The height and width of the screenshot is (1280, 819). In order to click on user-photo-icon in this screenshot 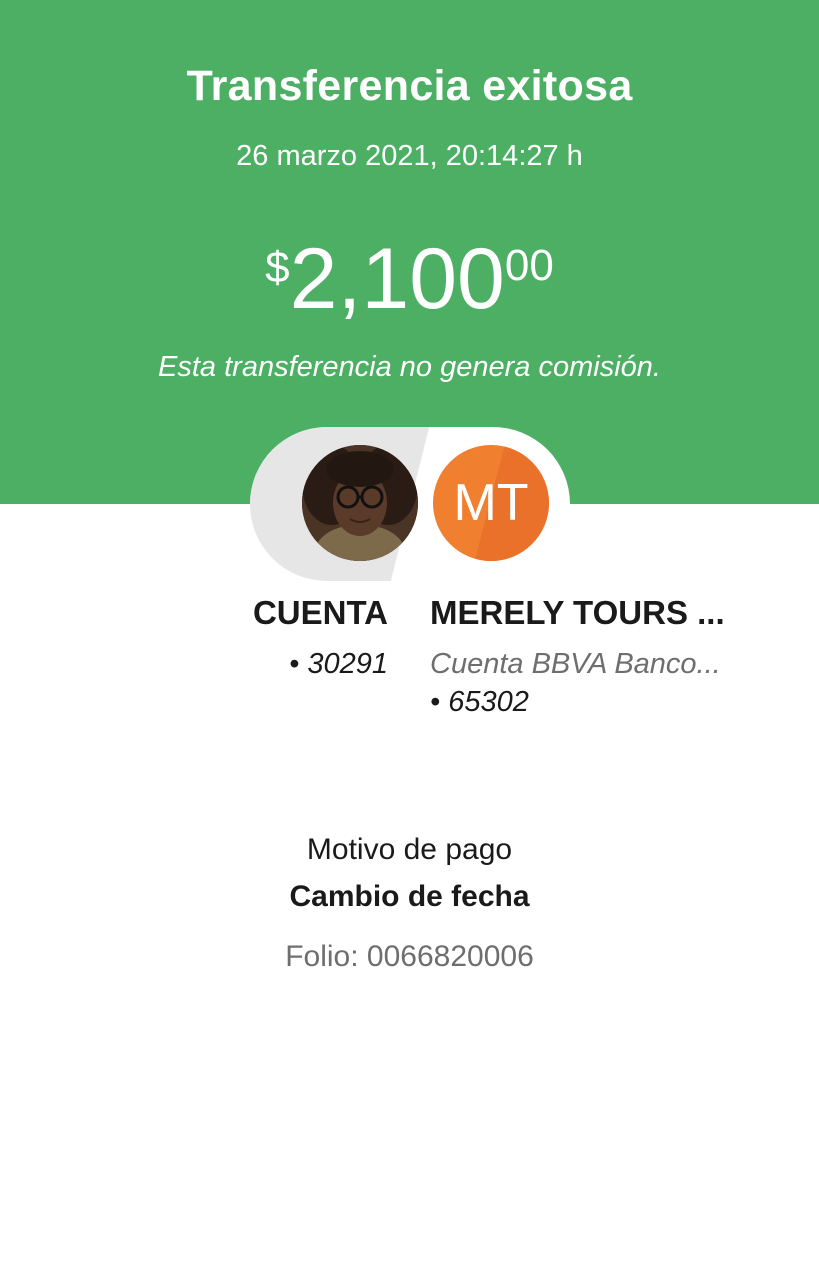, I will do `click(360, 503)`.